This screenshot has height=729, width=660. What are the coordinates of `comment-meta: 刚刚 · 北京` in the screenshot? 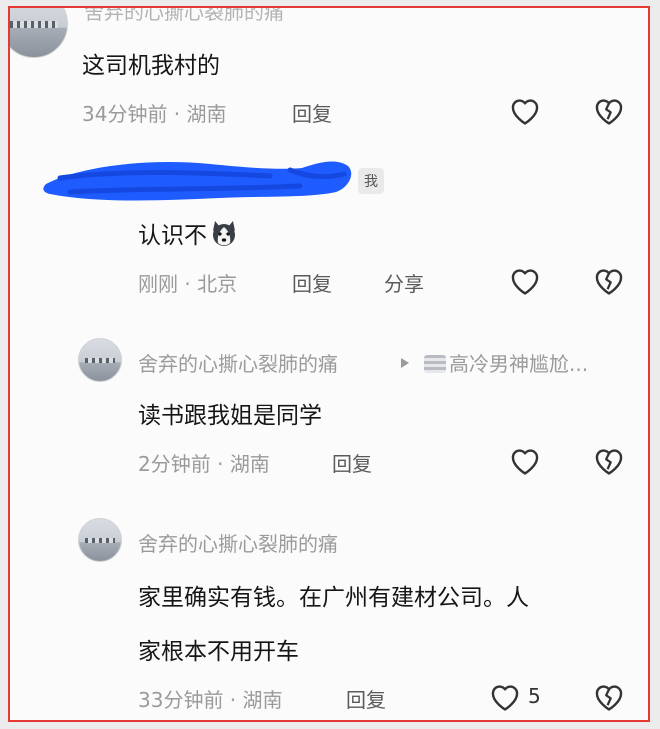 It's located at (187, 282).